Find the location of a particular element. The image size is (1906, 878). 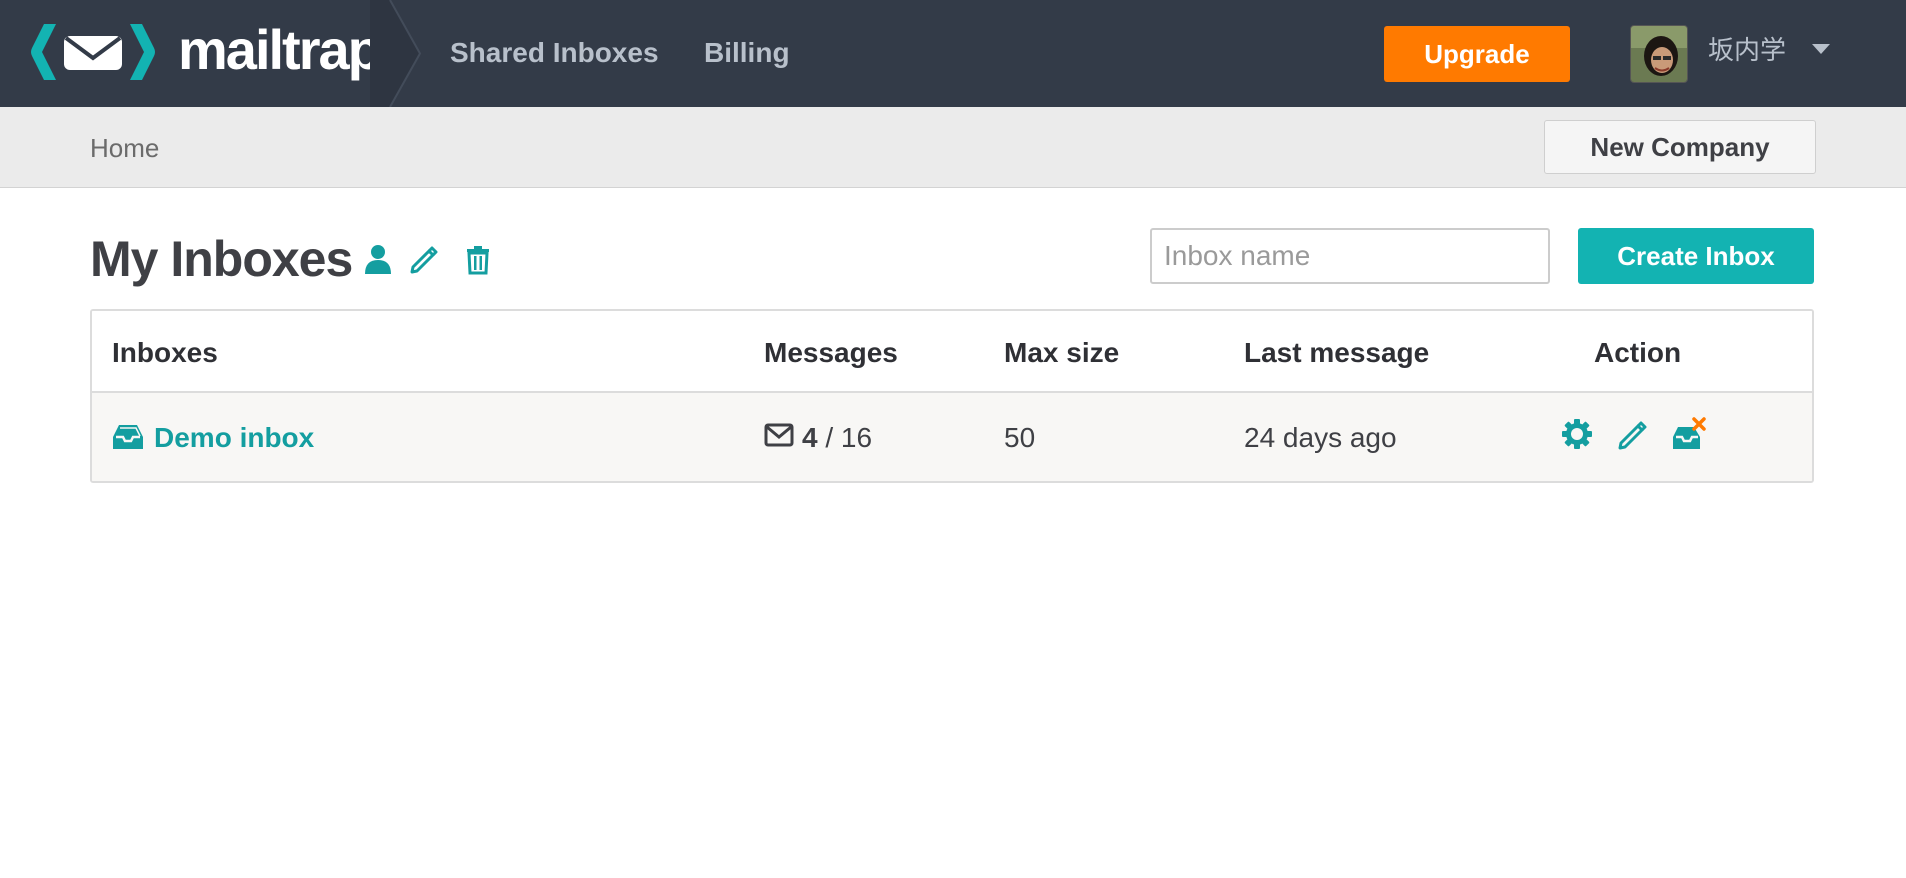

create-inbox-button: Create Inbox is located at coordinates (1696, 256).